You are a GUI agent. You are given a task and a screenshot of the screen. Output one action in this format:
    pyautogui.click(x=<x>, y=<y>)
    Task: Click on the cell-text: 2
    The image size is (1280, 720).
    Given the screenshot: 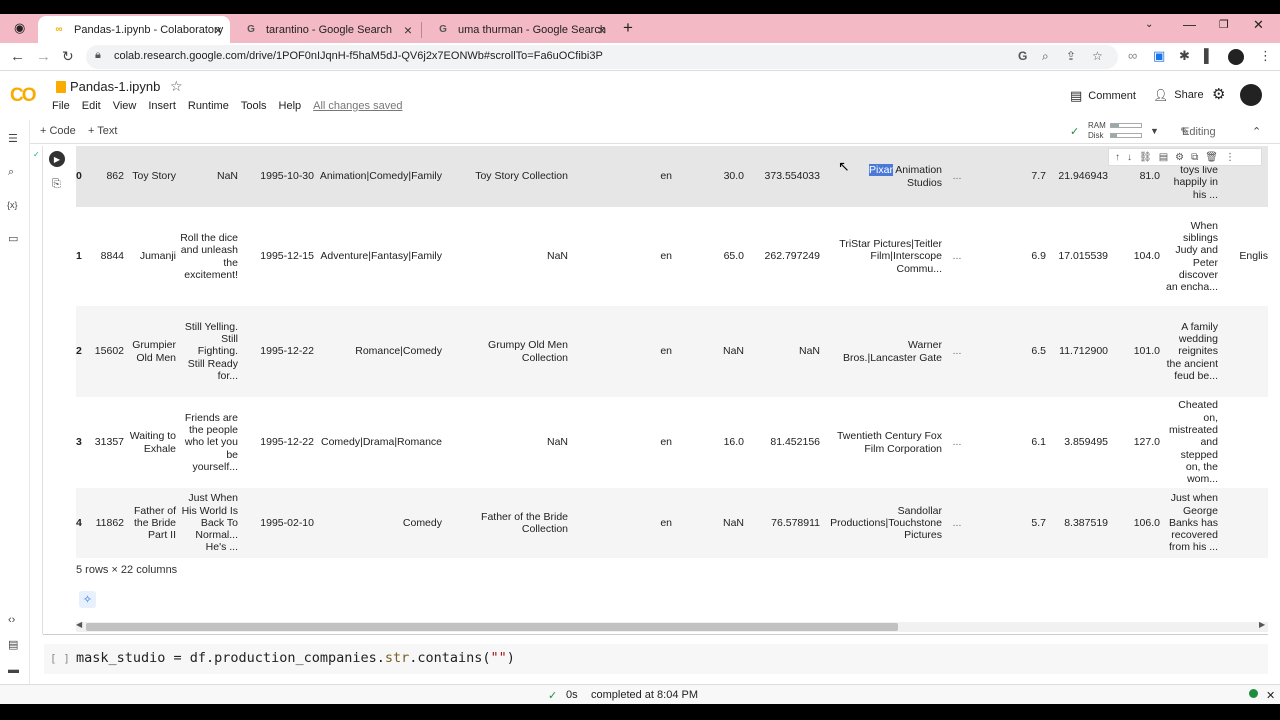 What is the action you would take?
    pyautogui.click(x=79, y=351)
    